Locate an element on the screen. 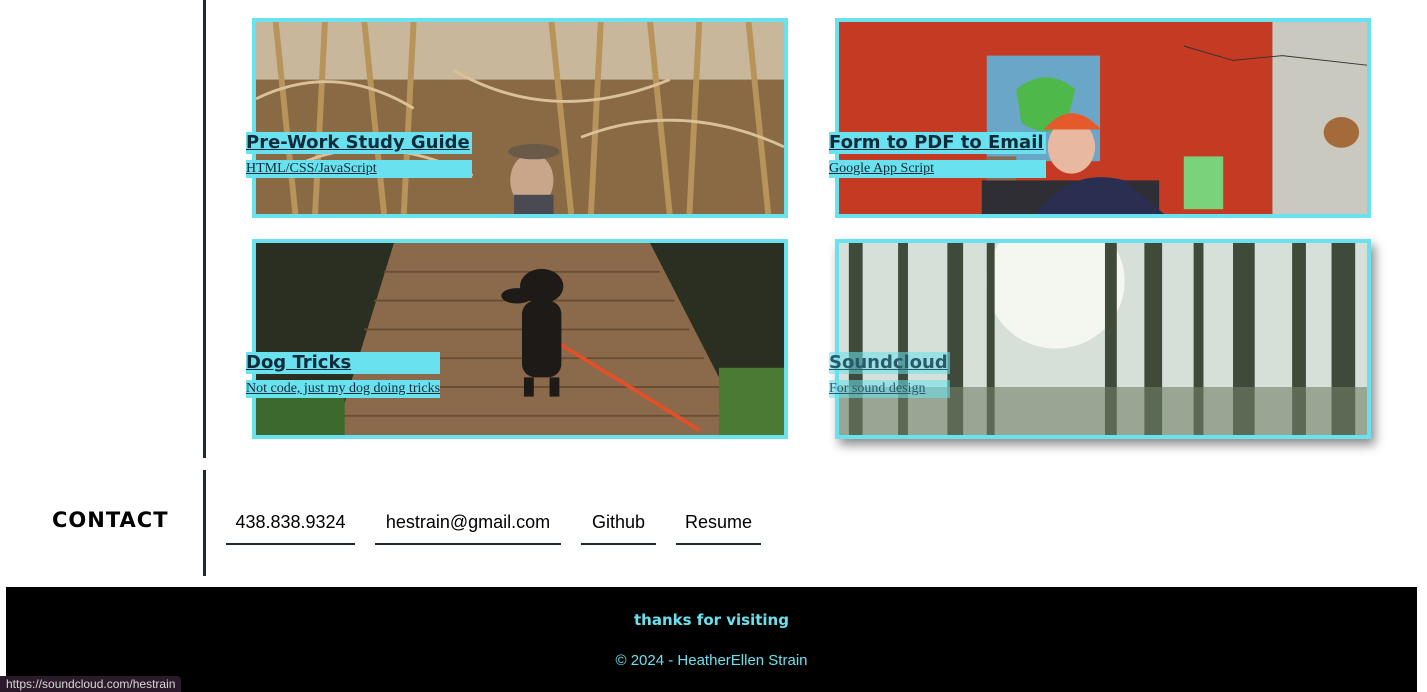 The image size is (1427, 692). project-card-study-guide is located at coordinates (520, 118).